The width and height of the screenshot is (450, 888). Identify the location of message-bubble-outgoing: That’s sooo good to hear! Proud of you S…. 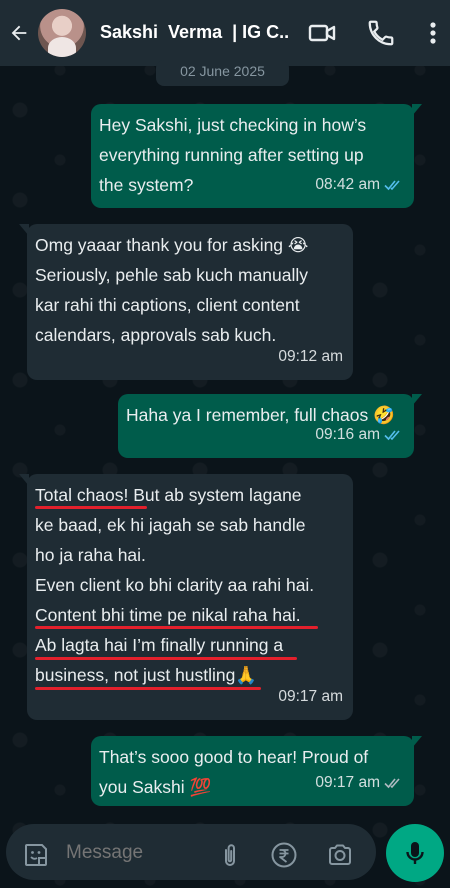
(256, 771).